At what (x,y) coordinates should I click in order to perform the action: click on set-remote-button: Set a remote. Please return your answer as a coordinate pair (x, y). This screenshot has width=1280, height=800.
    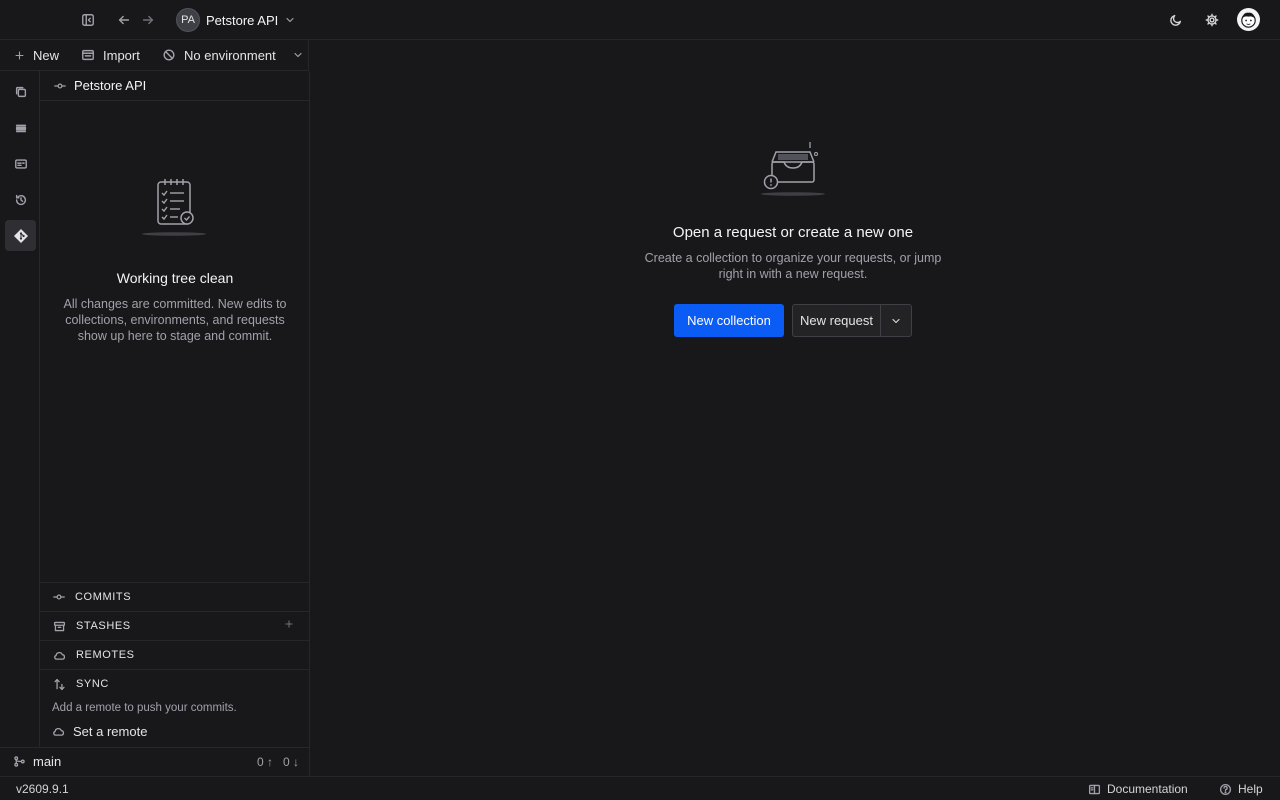
    Looking at the image, I should click on (99, 731).